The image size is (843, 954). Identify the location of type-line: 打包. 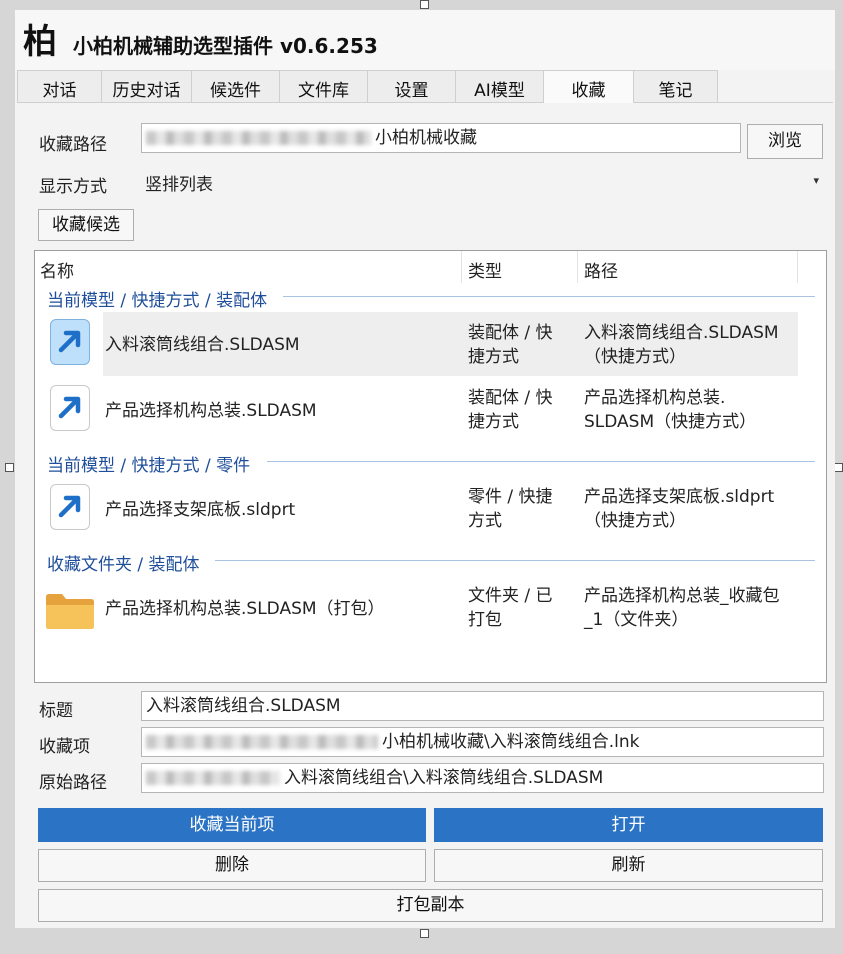
(485, 620).